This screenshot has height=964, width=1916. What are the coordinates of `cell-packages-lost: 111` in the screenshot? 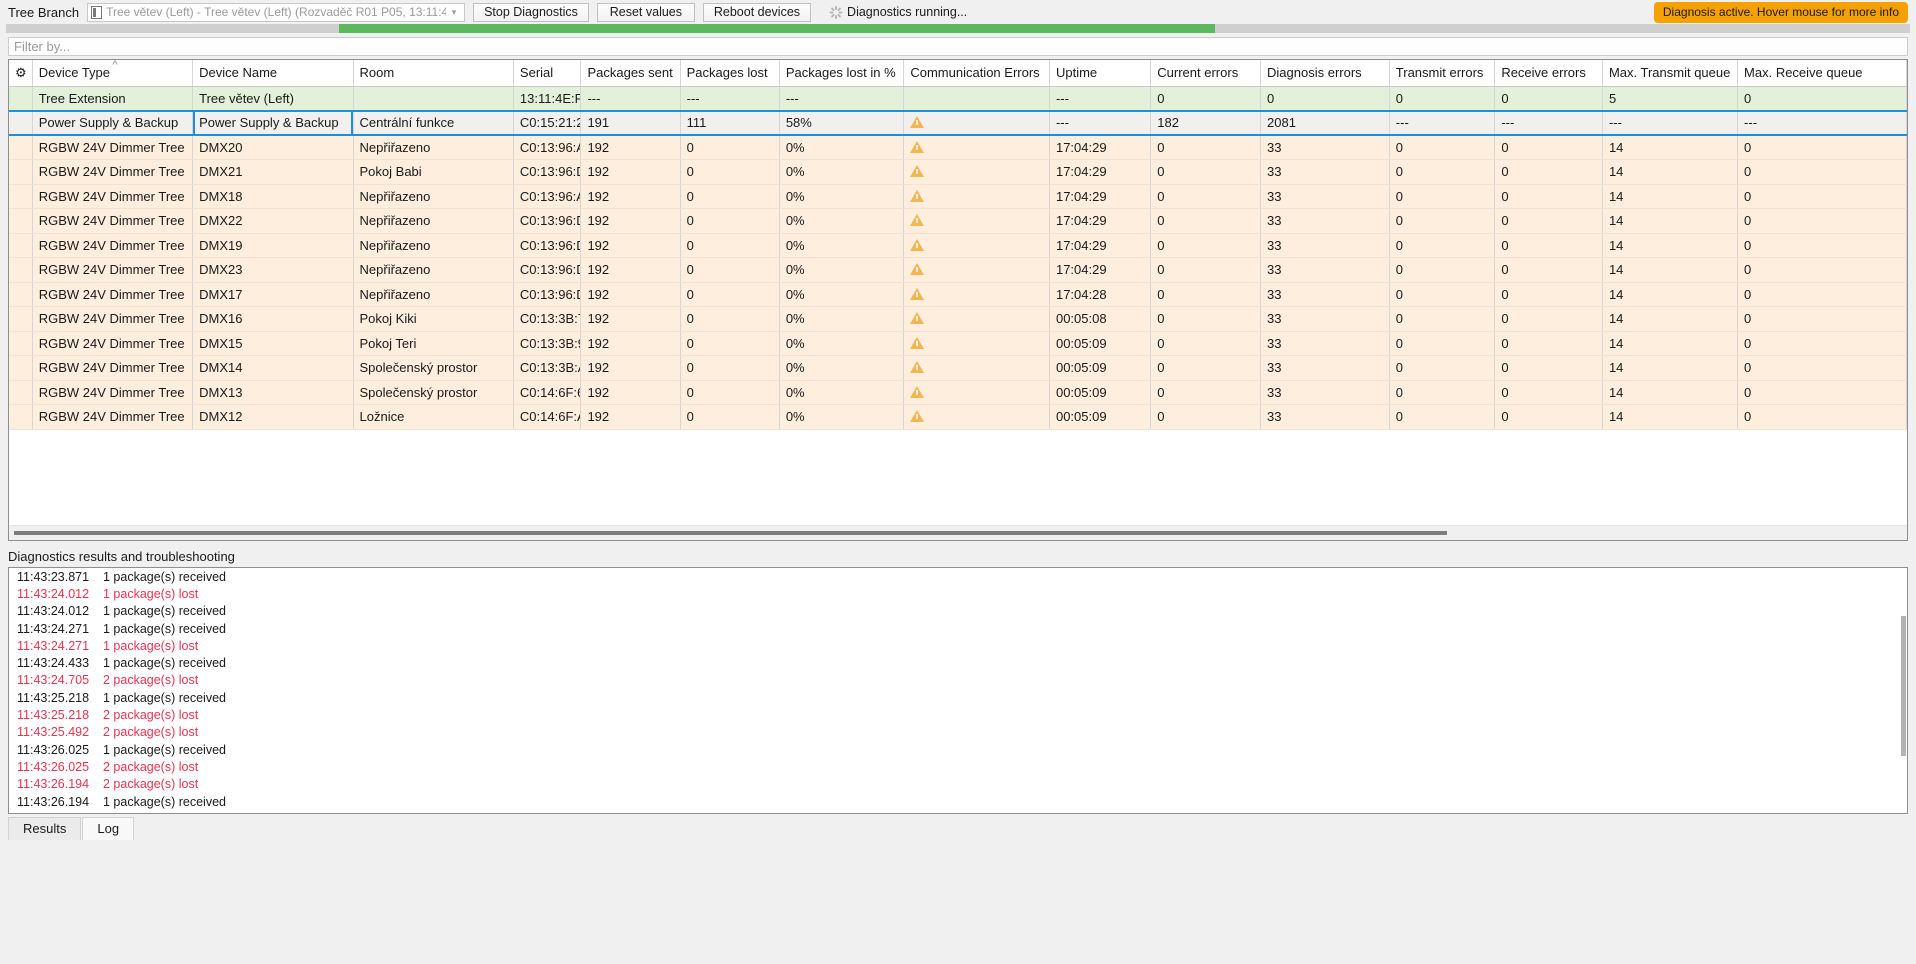 It's located at (730, 122).